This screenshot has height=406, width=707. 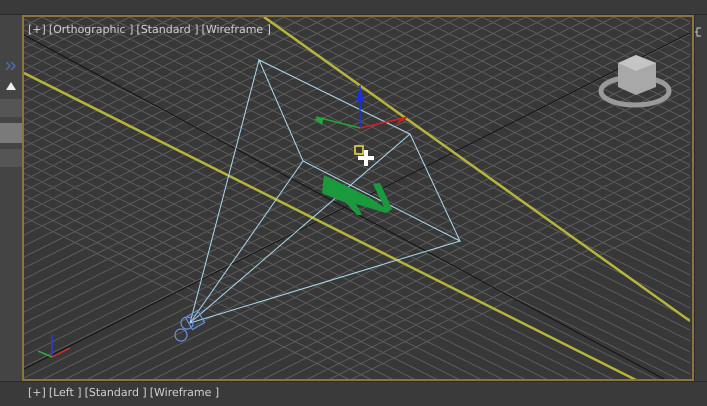 I want to click on view-cube-icon, so click(x=635, y=81).